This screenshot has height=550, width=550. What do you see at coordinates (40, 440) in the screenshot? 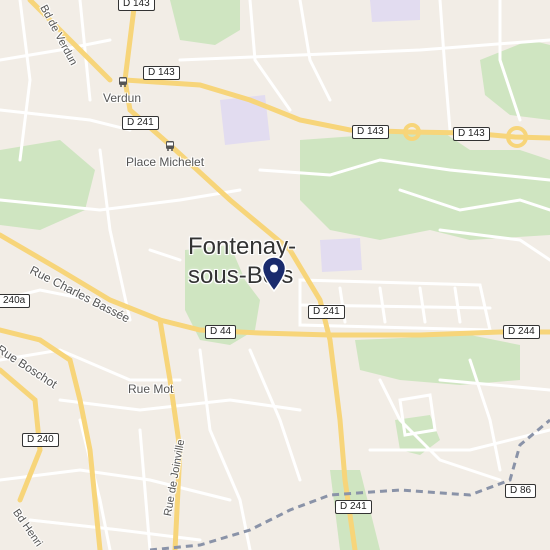
I see `route-shield-d240: D 240` at bounding box center [40, 440].